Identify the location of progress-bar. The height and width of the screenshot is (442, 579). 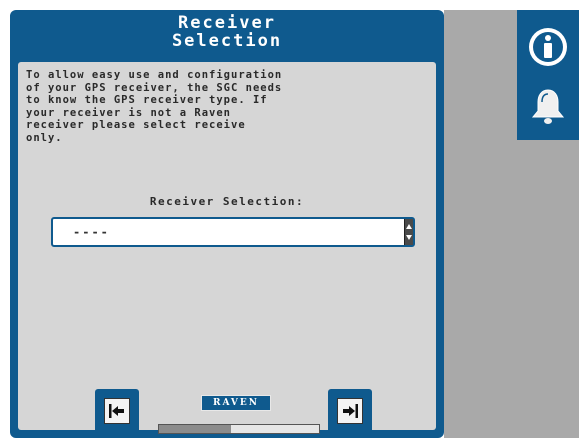
(239, 429).